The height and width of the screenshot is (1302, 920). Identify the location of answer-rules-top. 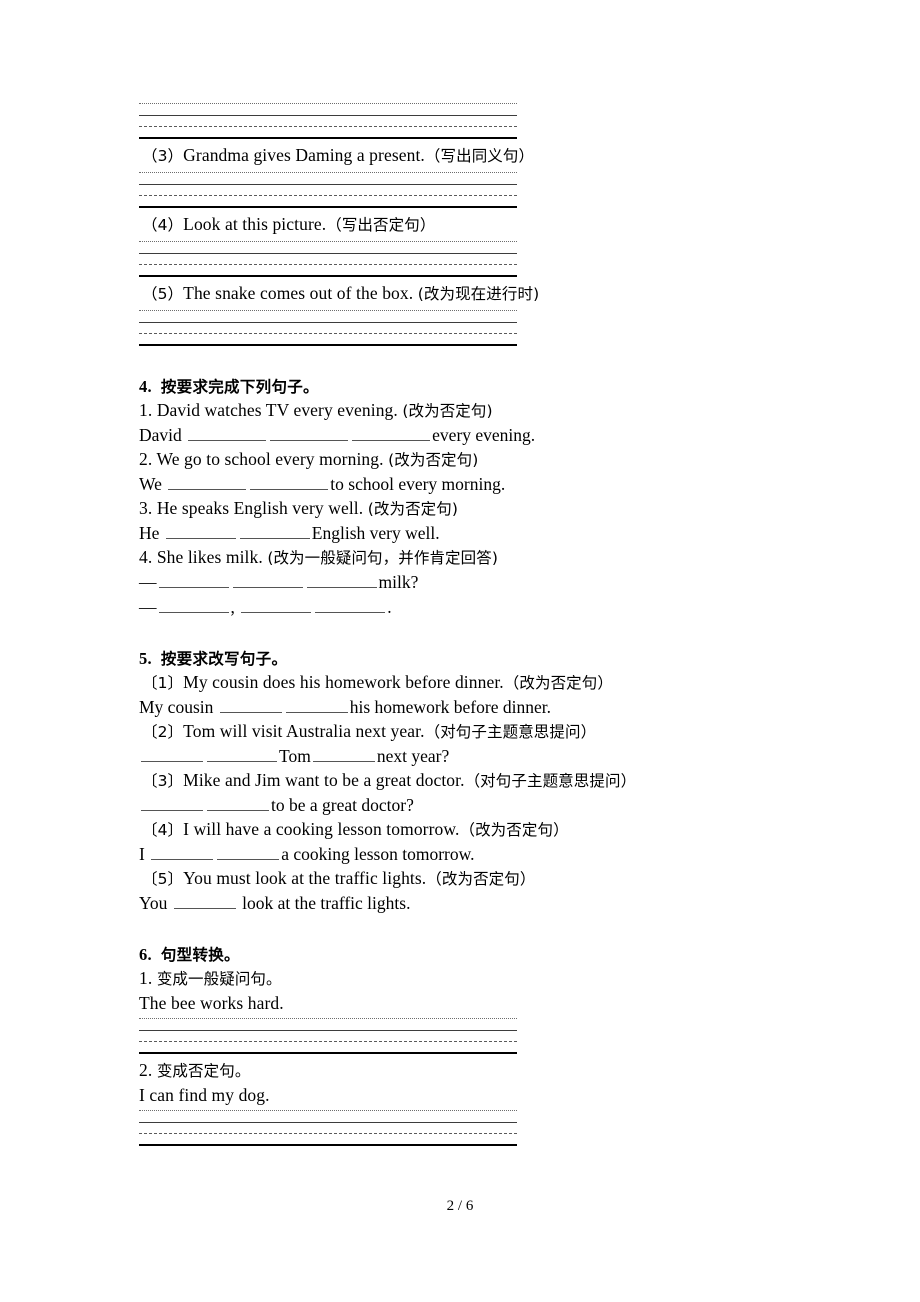
(328, 121).